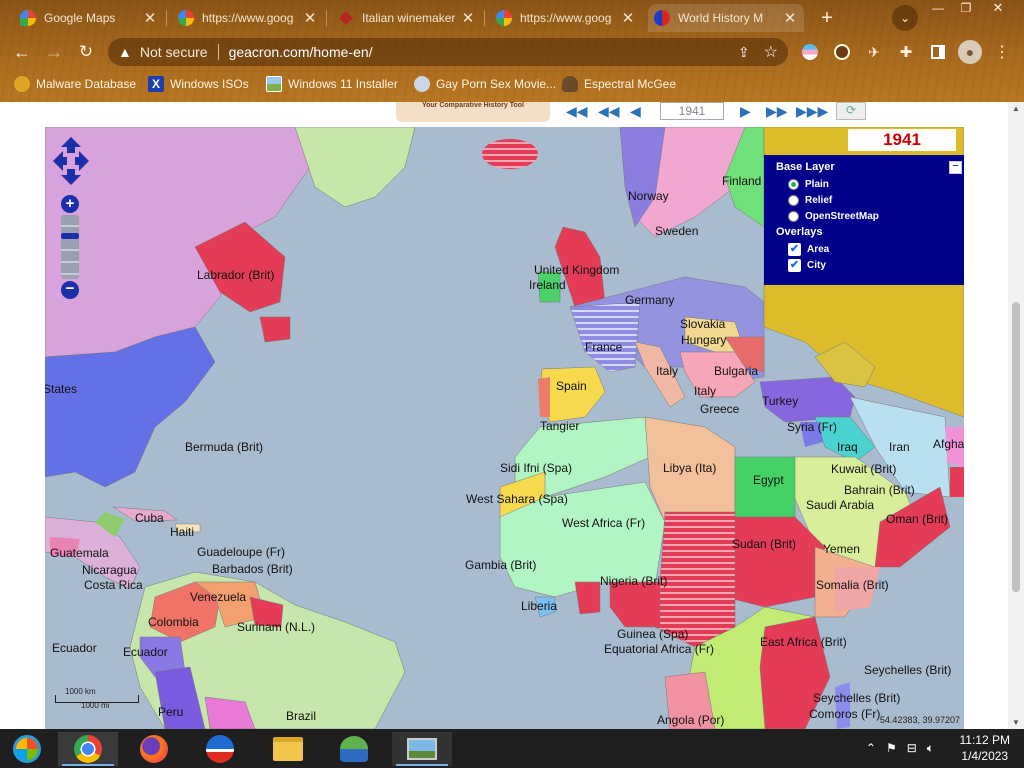 Image resolution: width=1024 pixels, height=768 pixels. What do you see at coordinates (899, 447) in the screenshot?
I see `map-label: Iran` at bounding box center [899, 447].